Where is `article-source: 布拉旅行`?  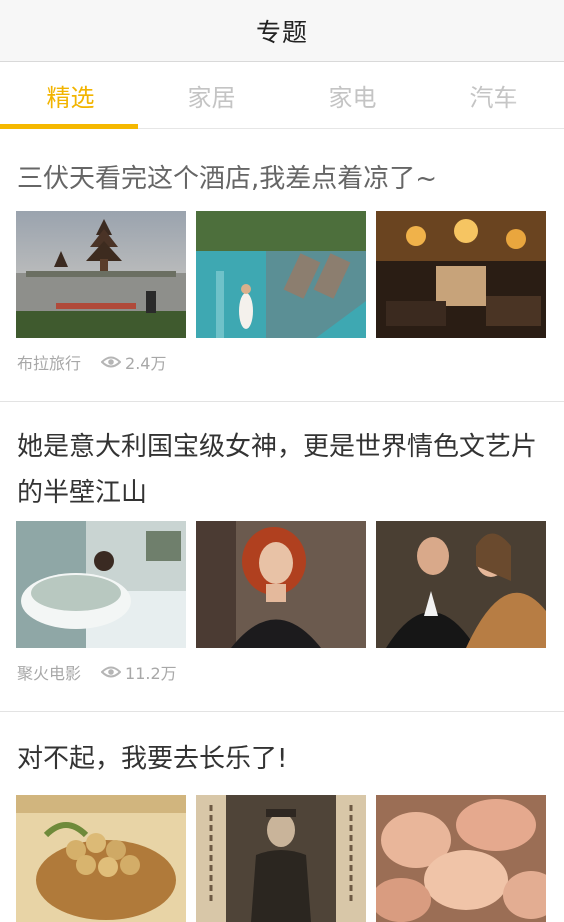
article-source: 布拉旅行 is located at coordinates (49, 363).